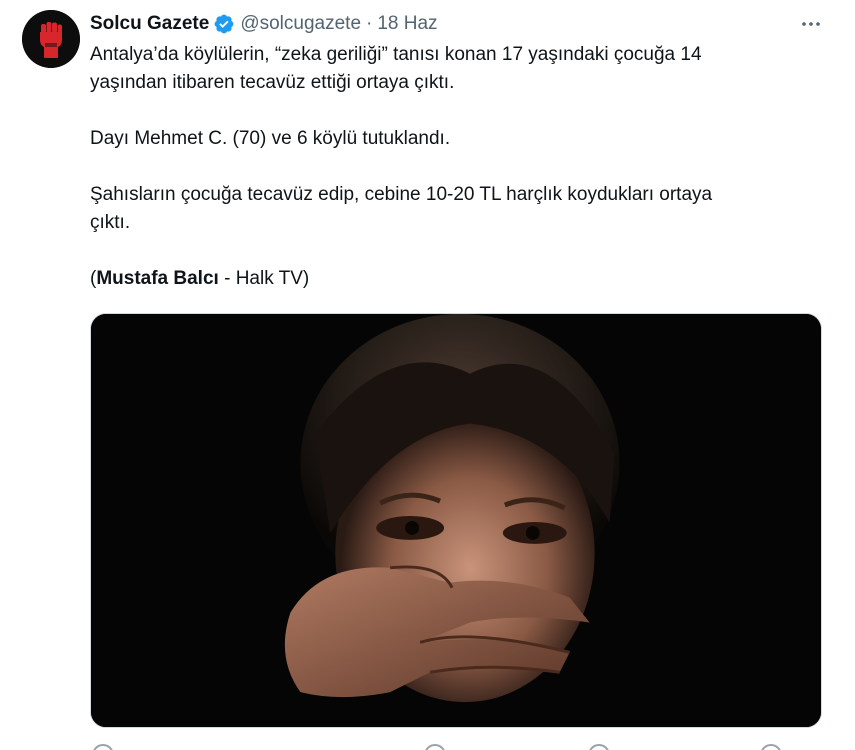 This screenshot has width=855, height=750. What do you see at coordinates (110, 222) in the screenshot?
I see `paragraph-3-line-2: çıktı.` at bounding box center [110, 222].